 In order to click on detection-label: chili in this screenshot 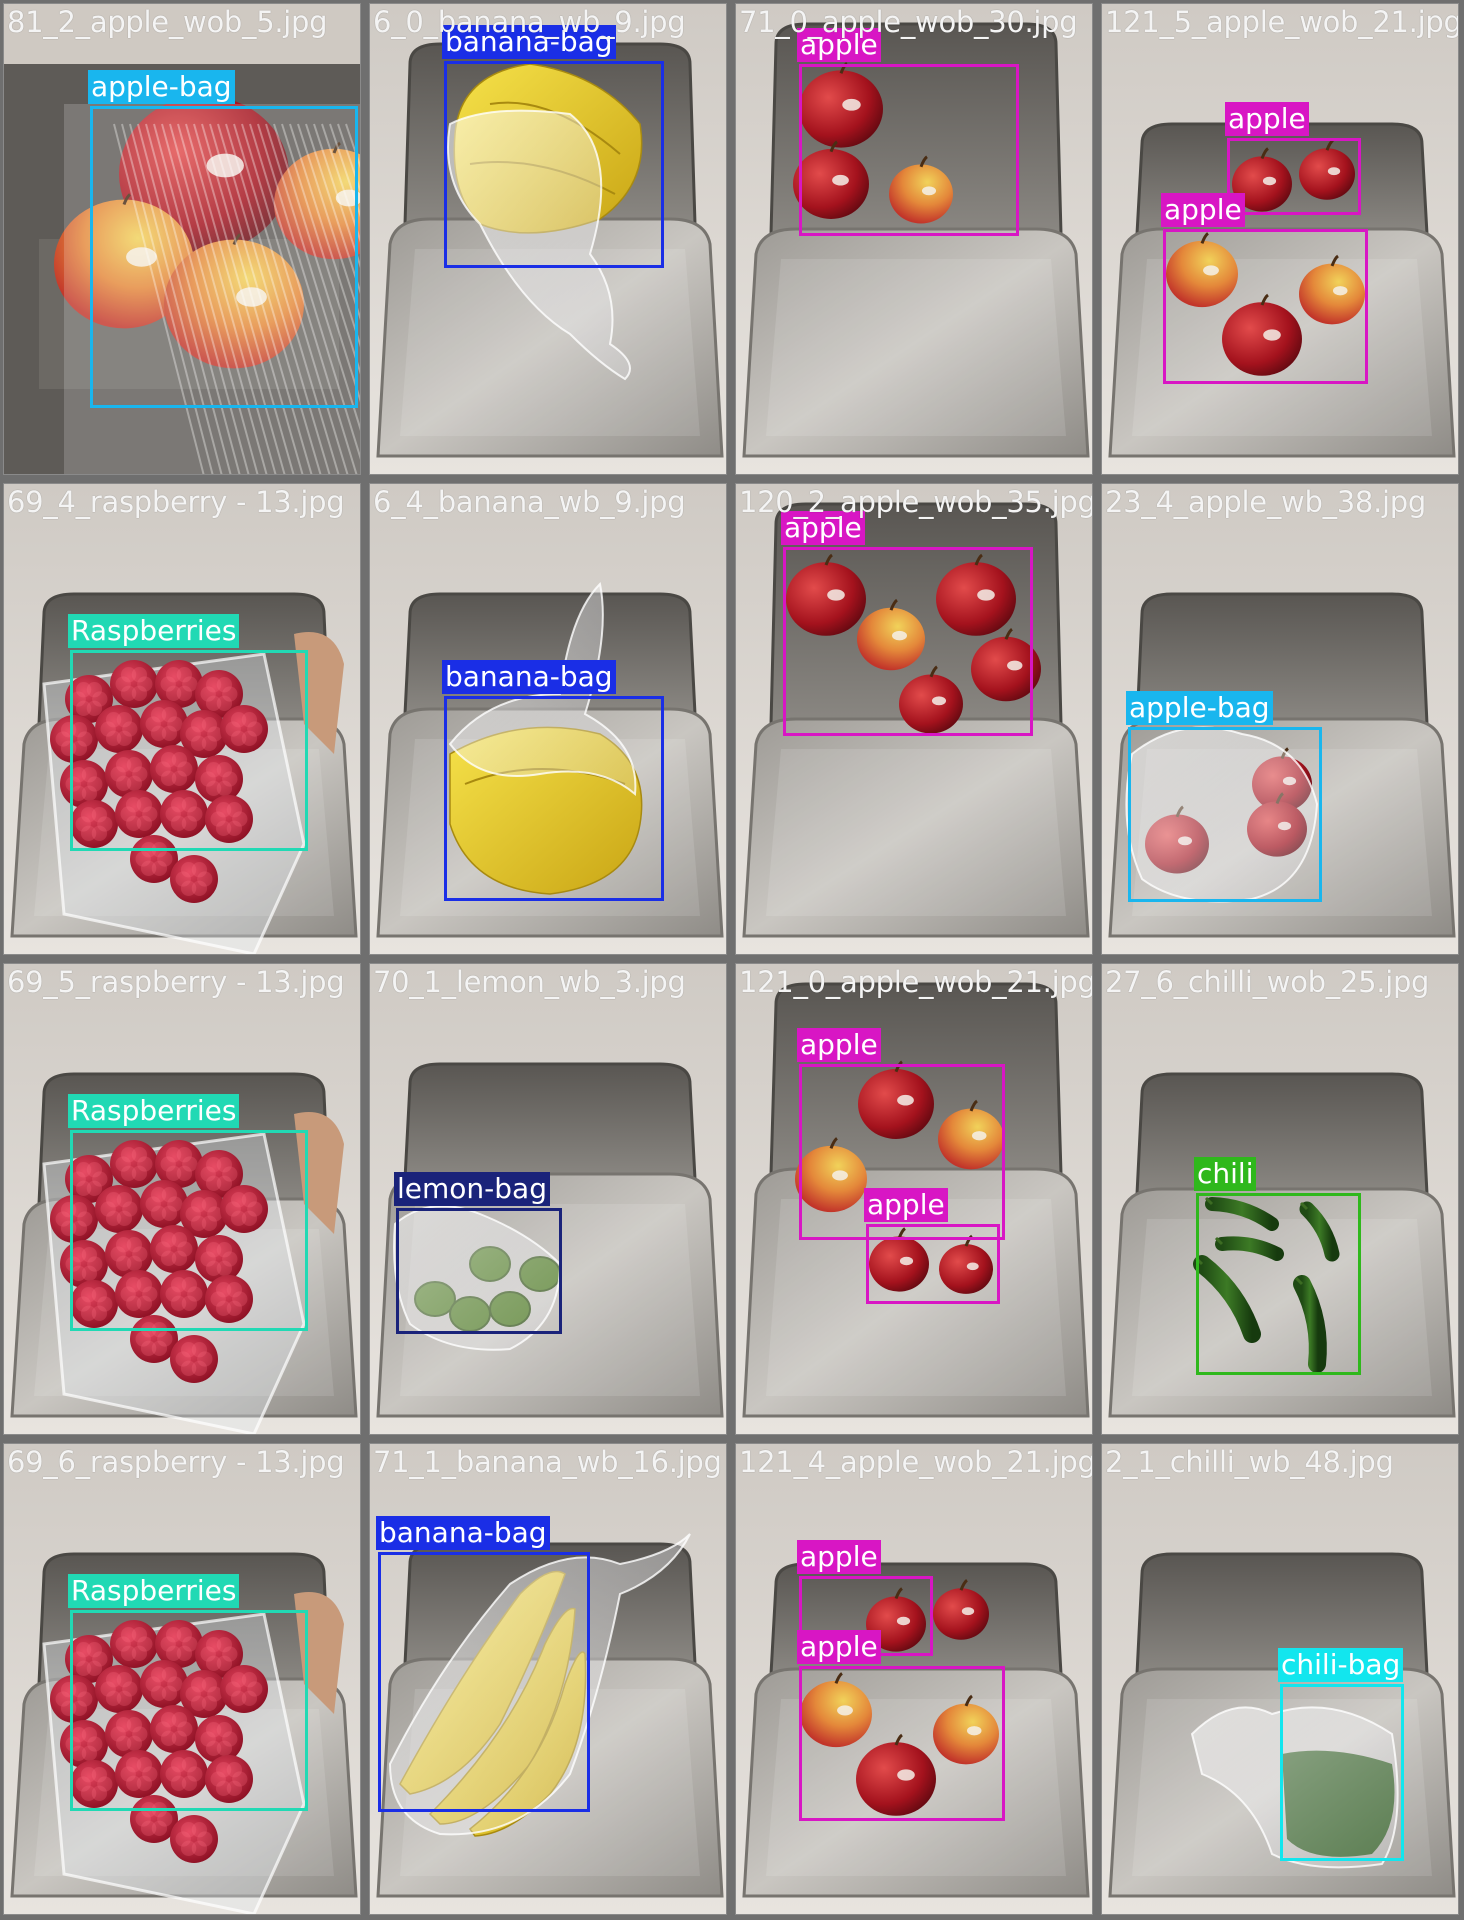, I will do `click(1225, 1174)`.